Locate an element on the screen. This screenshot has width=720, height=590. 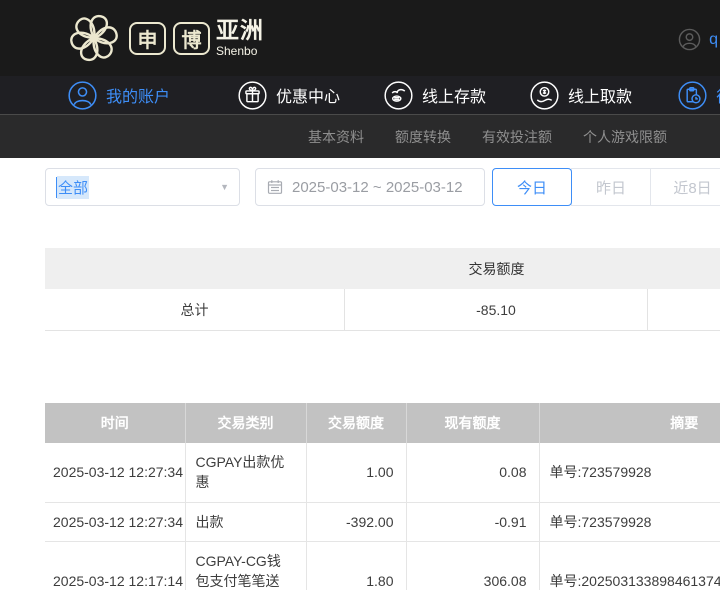
subnav-item-credit-transfer: 额度转换 is located at coordinates (423, 137).